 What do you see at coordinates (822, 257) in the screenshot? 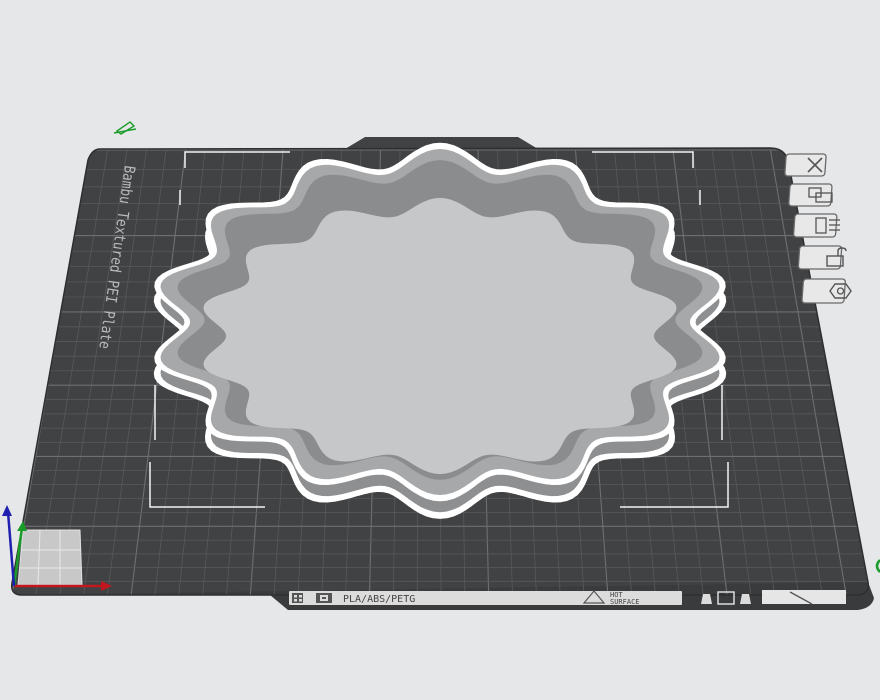
I see `lock-icon` at bounding box center [822, 257].